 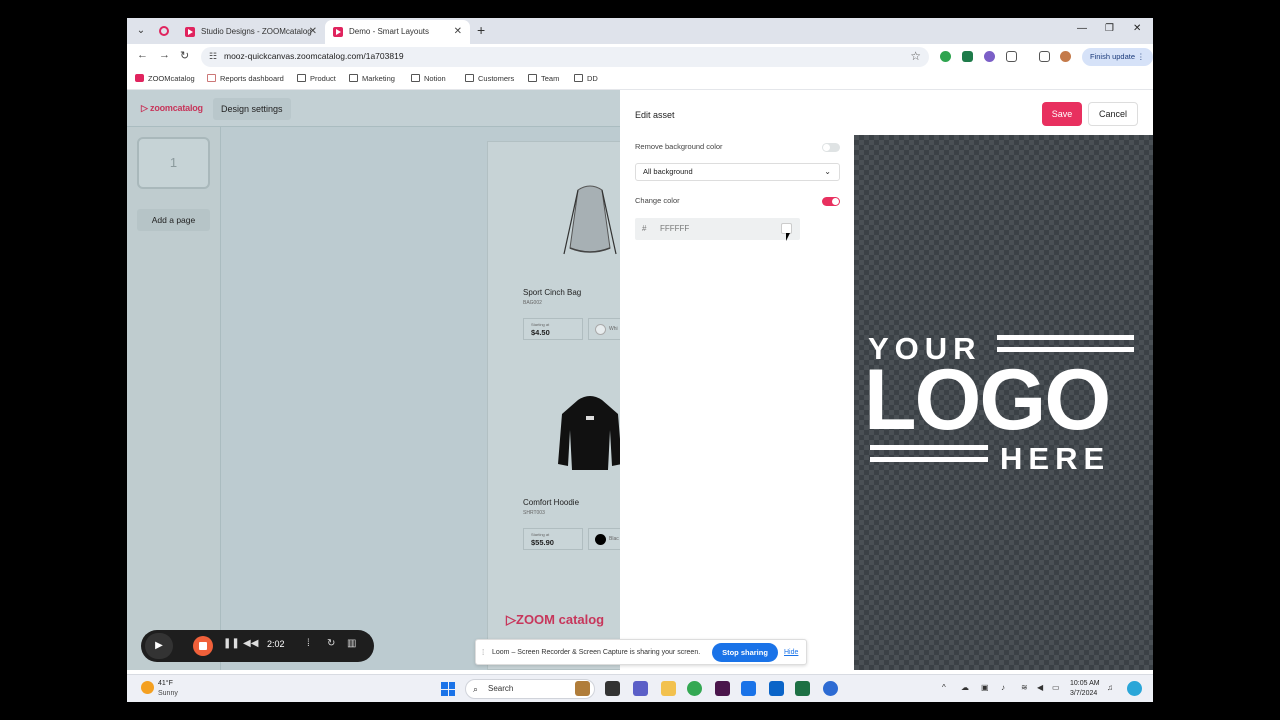 I want to click on restart-icon: ↻, so click(x=331, y=643).